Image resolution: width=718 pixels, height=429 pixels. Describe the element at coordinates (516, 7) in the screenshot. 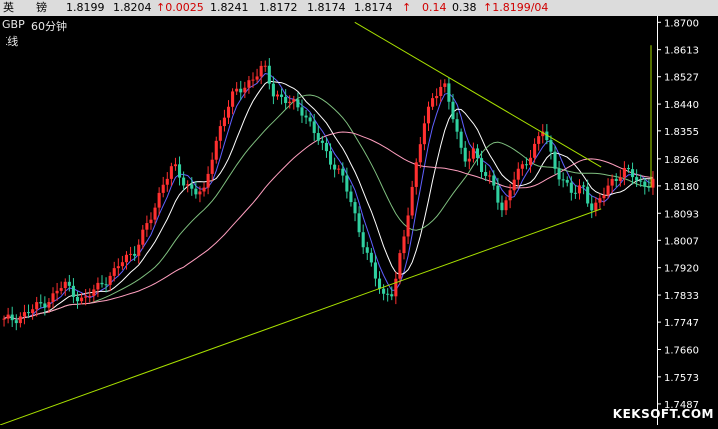

I see `quote-last-time: ↑1.8199/04` at that location.